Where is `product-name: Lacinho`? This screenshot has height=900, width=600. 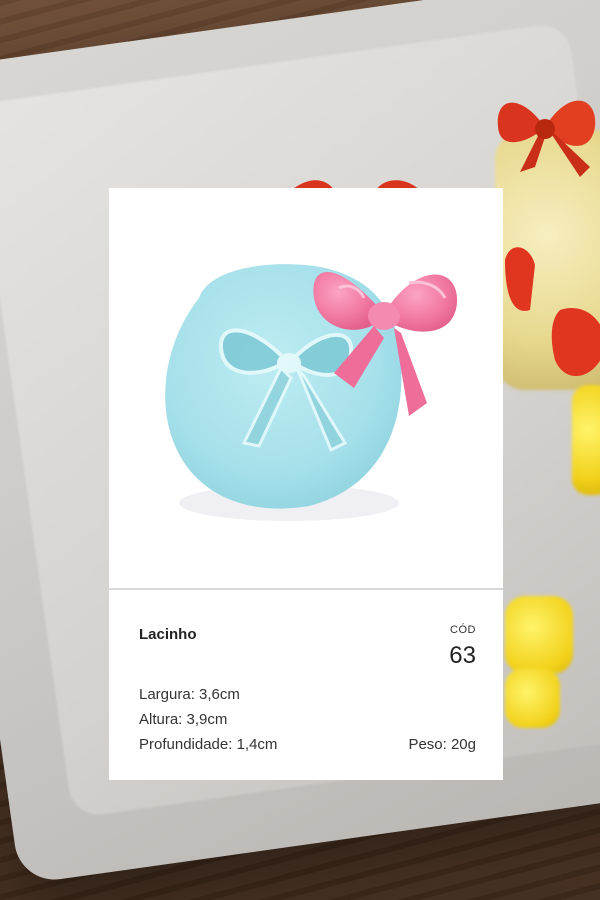 product-name: Lacinho is located at coordinates (168, 634).